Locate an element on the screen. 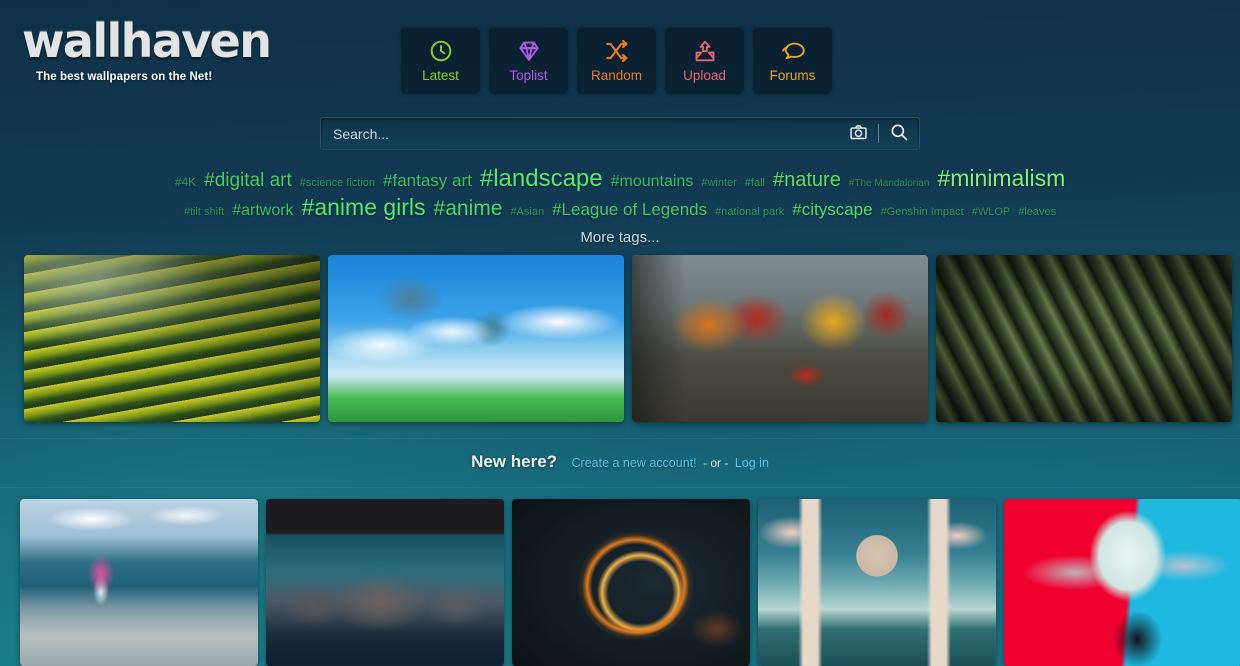 The width and height of the screenshot is (1240, 666). tag-link: #Genshin Impact is located at coordinates (922, 212).